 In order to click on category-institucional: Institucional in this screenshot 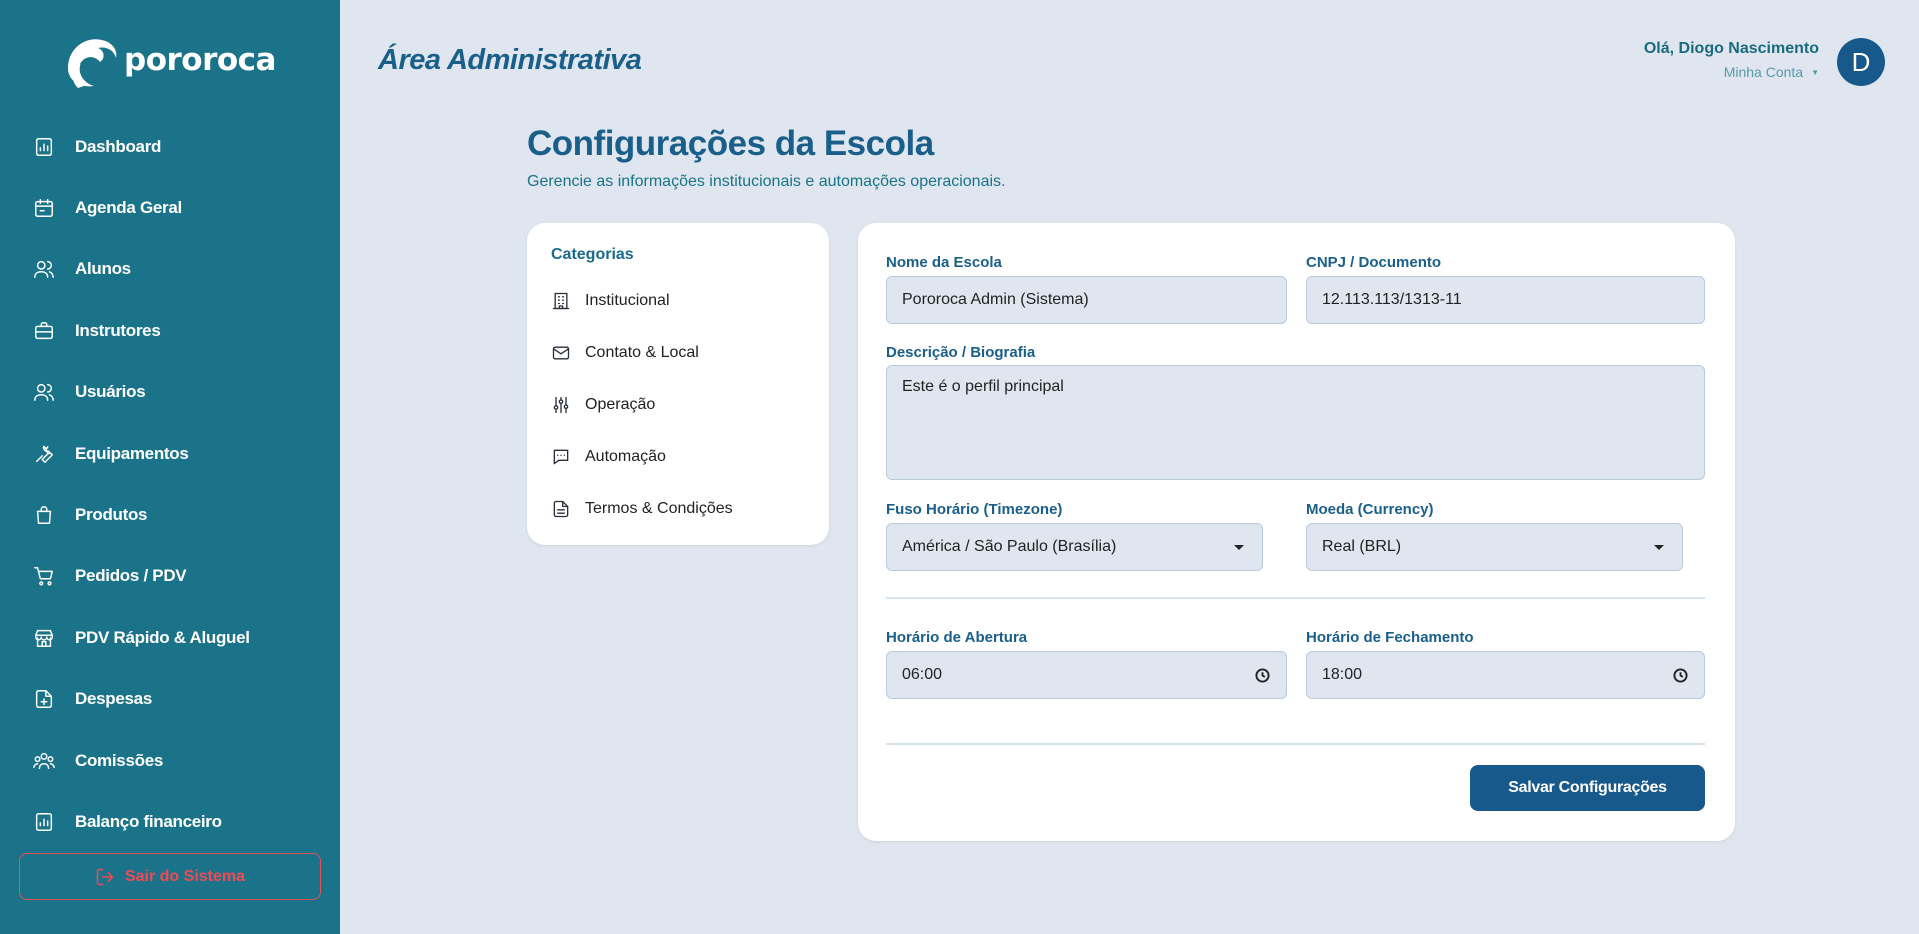, I will do `click(642, 301)`.